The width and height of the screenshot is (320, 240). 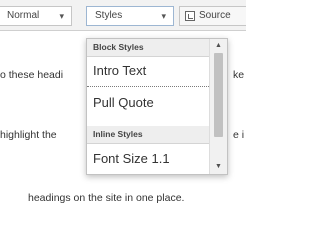 I want to click on dropdown-scrollbar: ▲ ▼, so click(x=218, y=106).